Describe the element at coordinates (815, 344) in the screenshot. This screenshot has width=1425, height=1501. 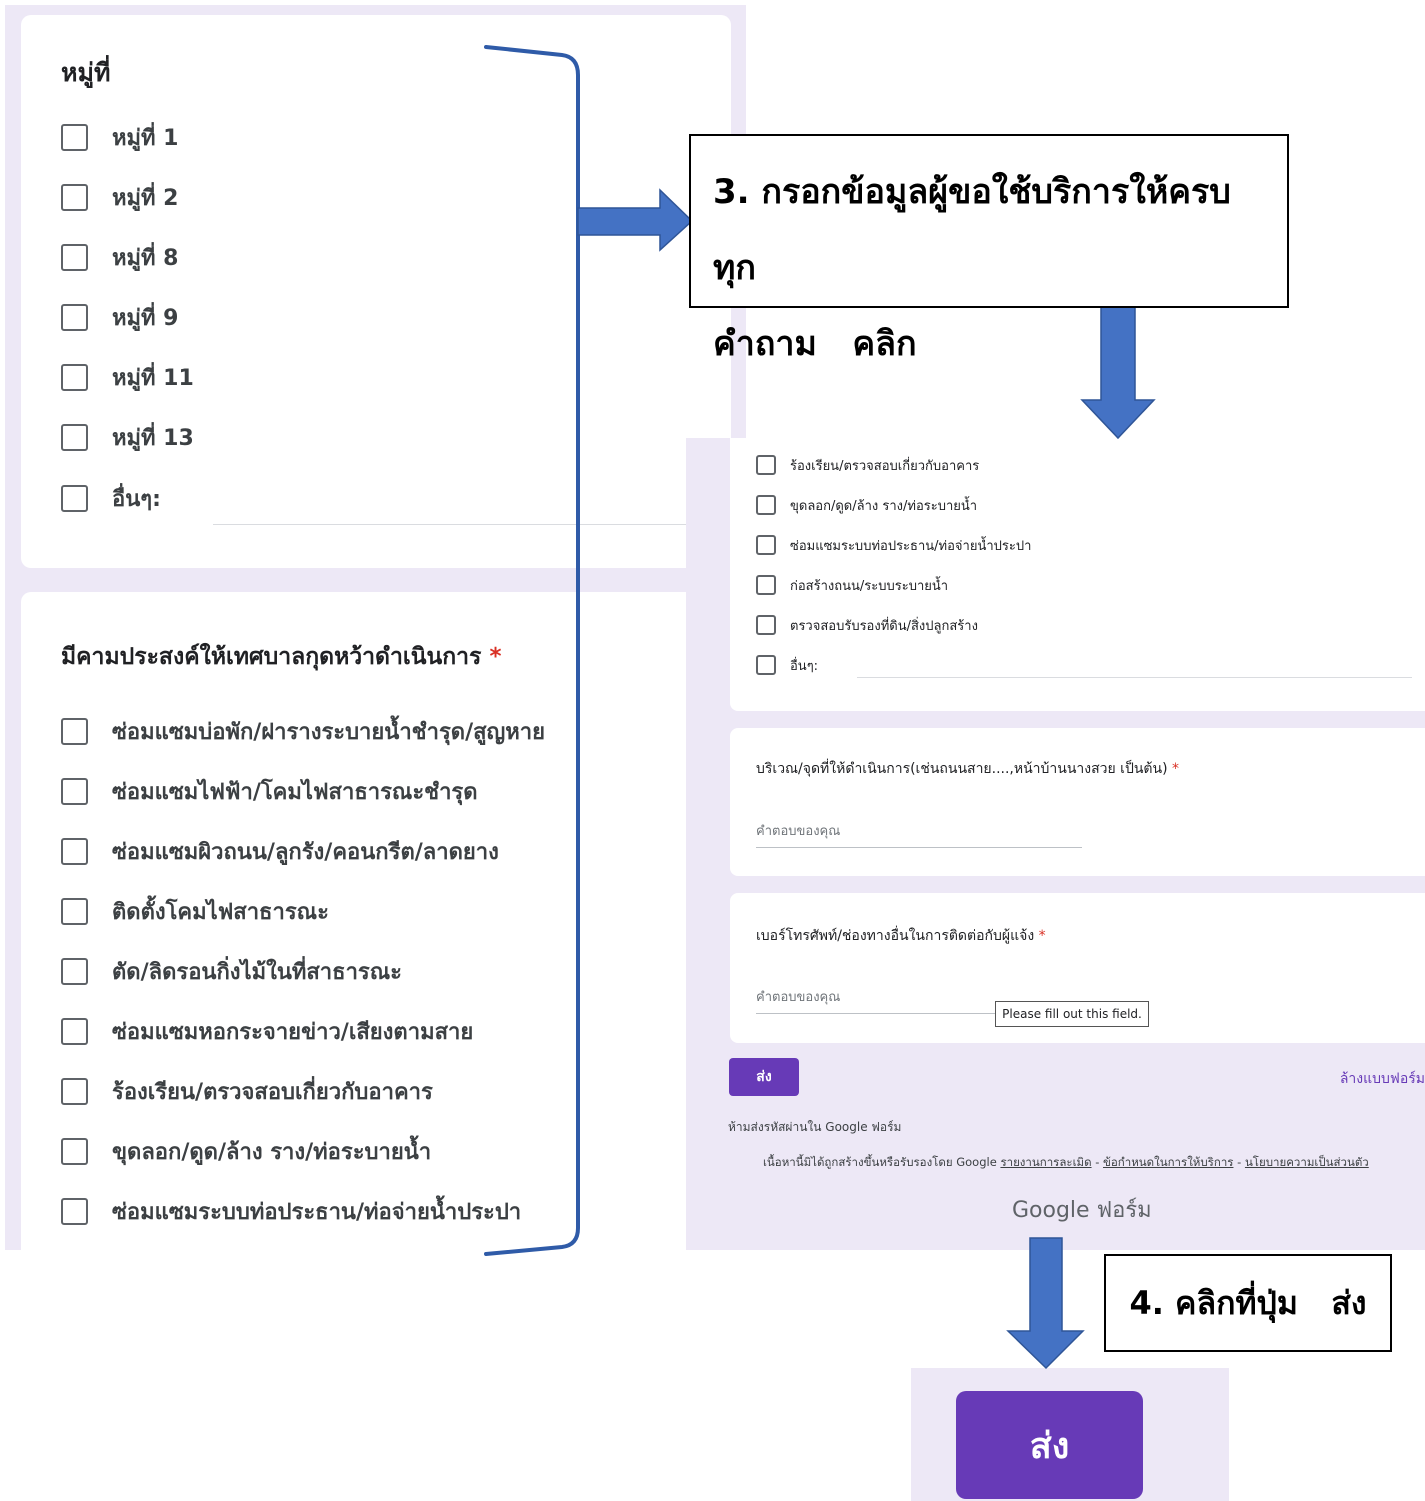
I see `step3-line2: คำถาม คลิก` at that location.